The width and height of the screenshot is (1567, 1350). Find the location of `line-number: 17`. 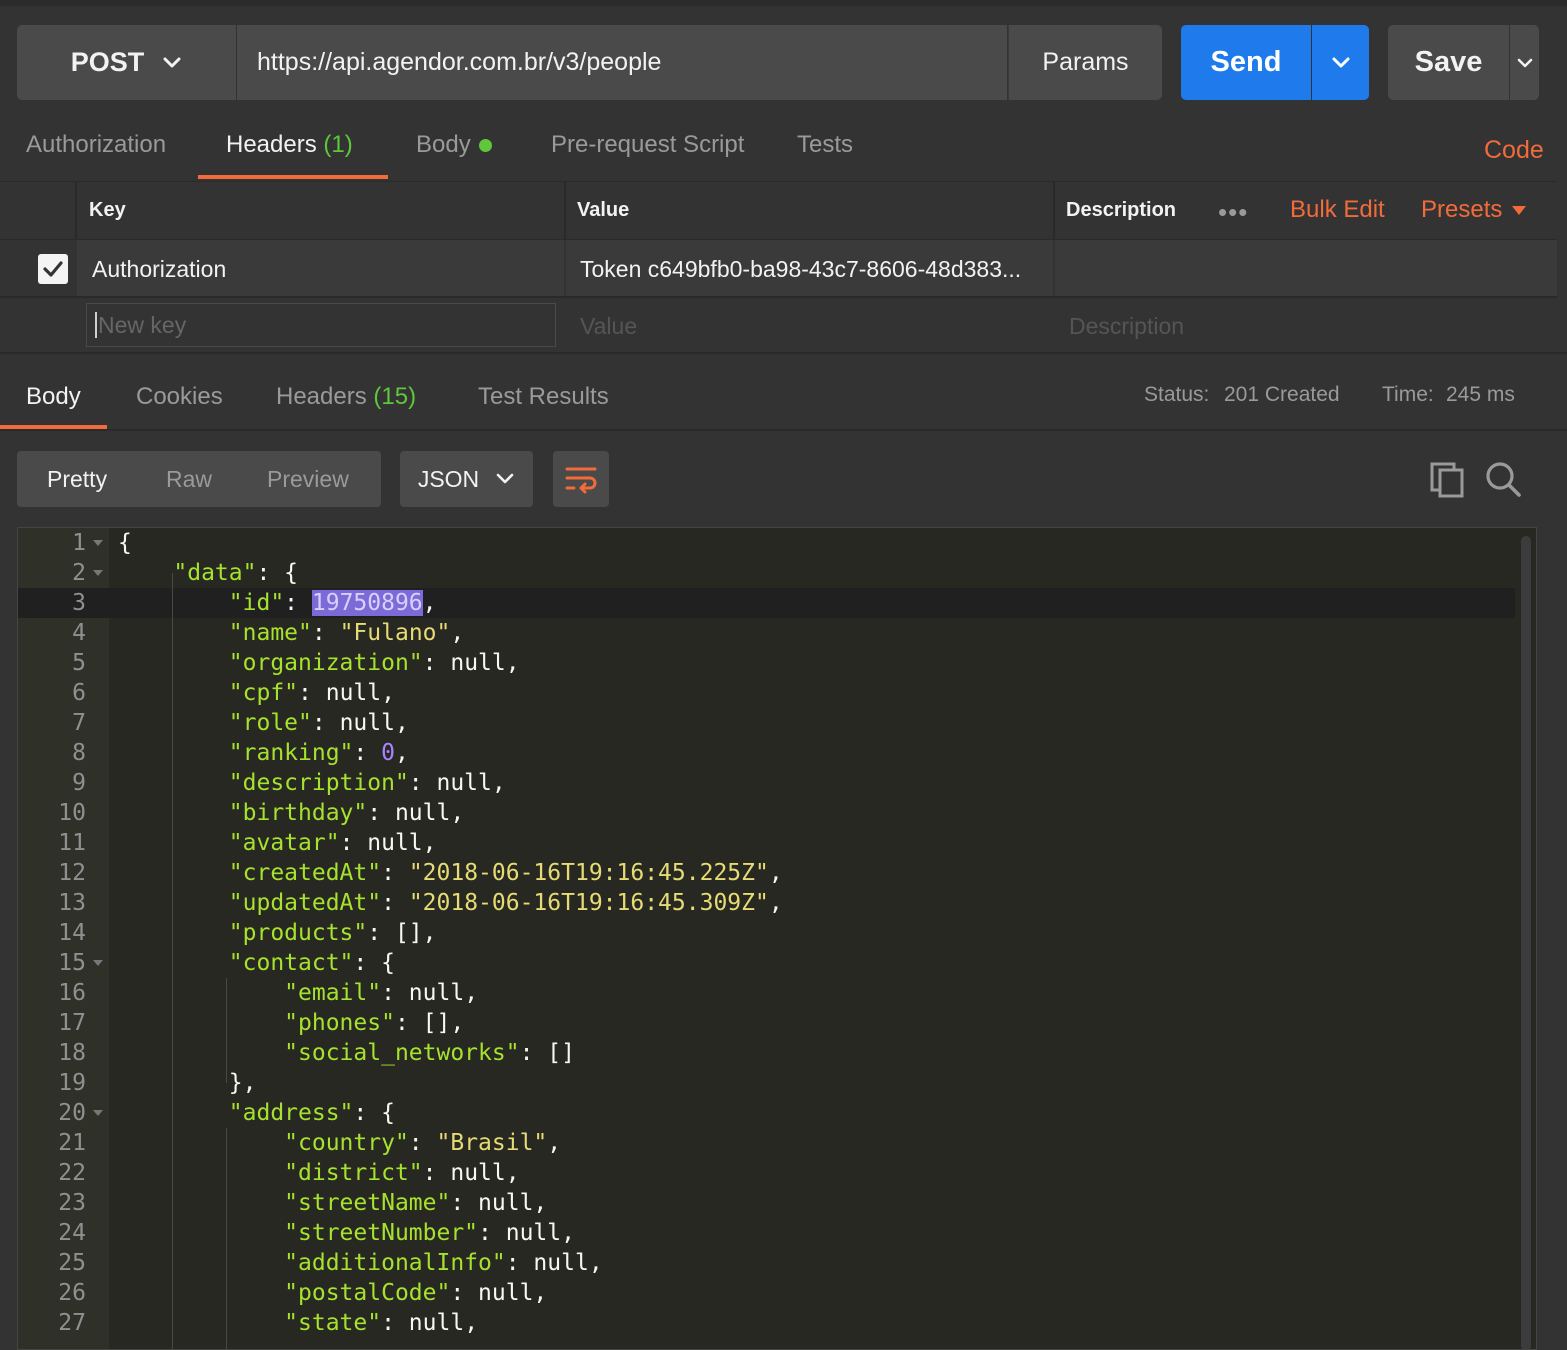

line-number: 17 is located at coordinates (72, 1023).